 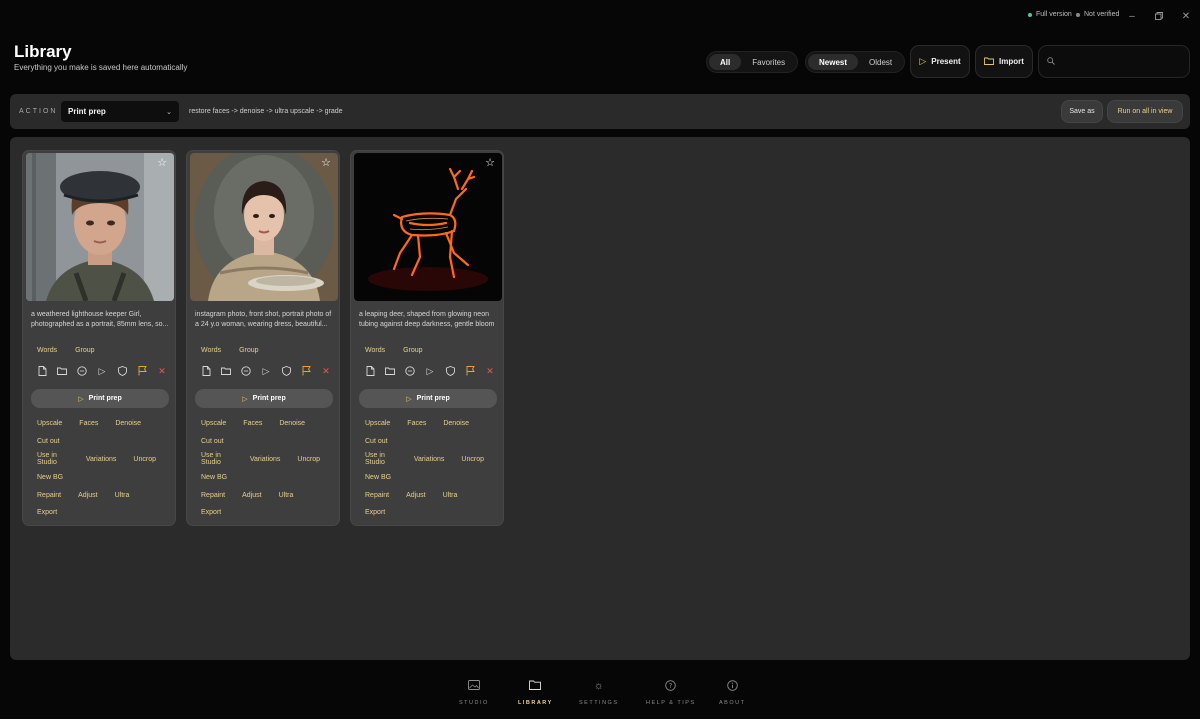 I want to click on search-box, so click(x=1114, y=61).